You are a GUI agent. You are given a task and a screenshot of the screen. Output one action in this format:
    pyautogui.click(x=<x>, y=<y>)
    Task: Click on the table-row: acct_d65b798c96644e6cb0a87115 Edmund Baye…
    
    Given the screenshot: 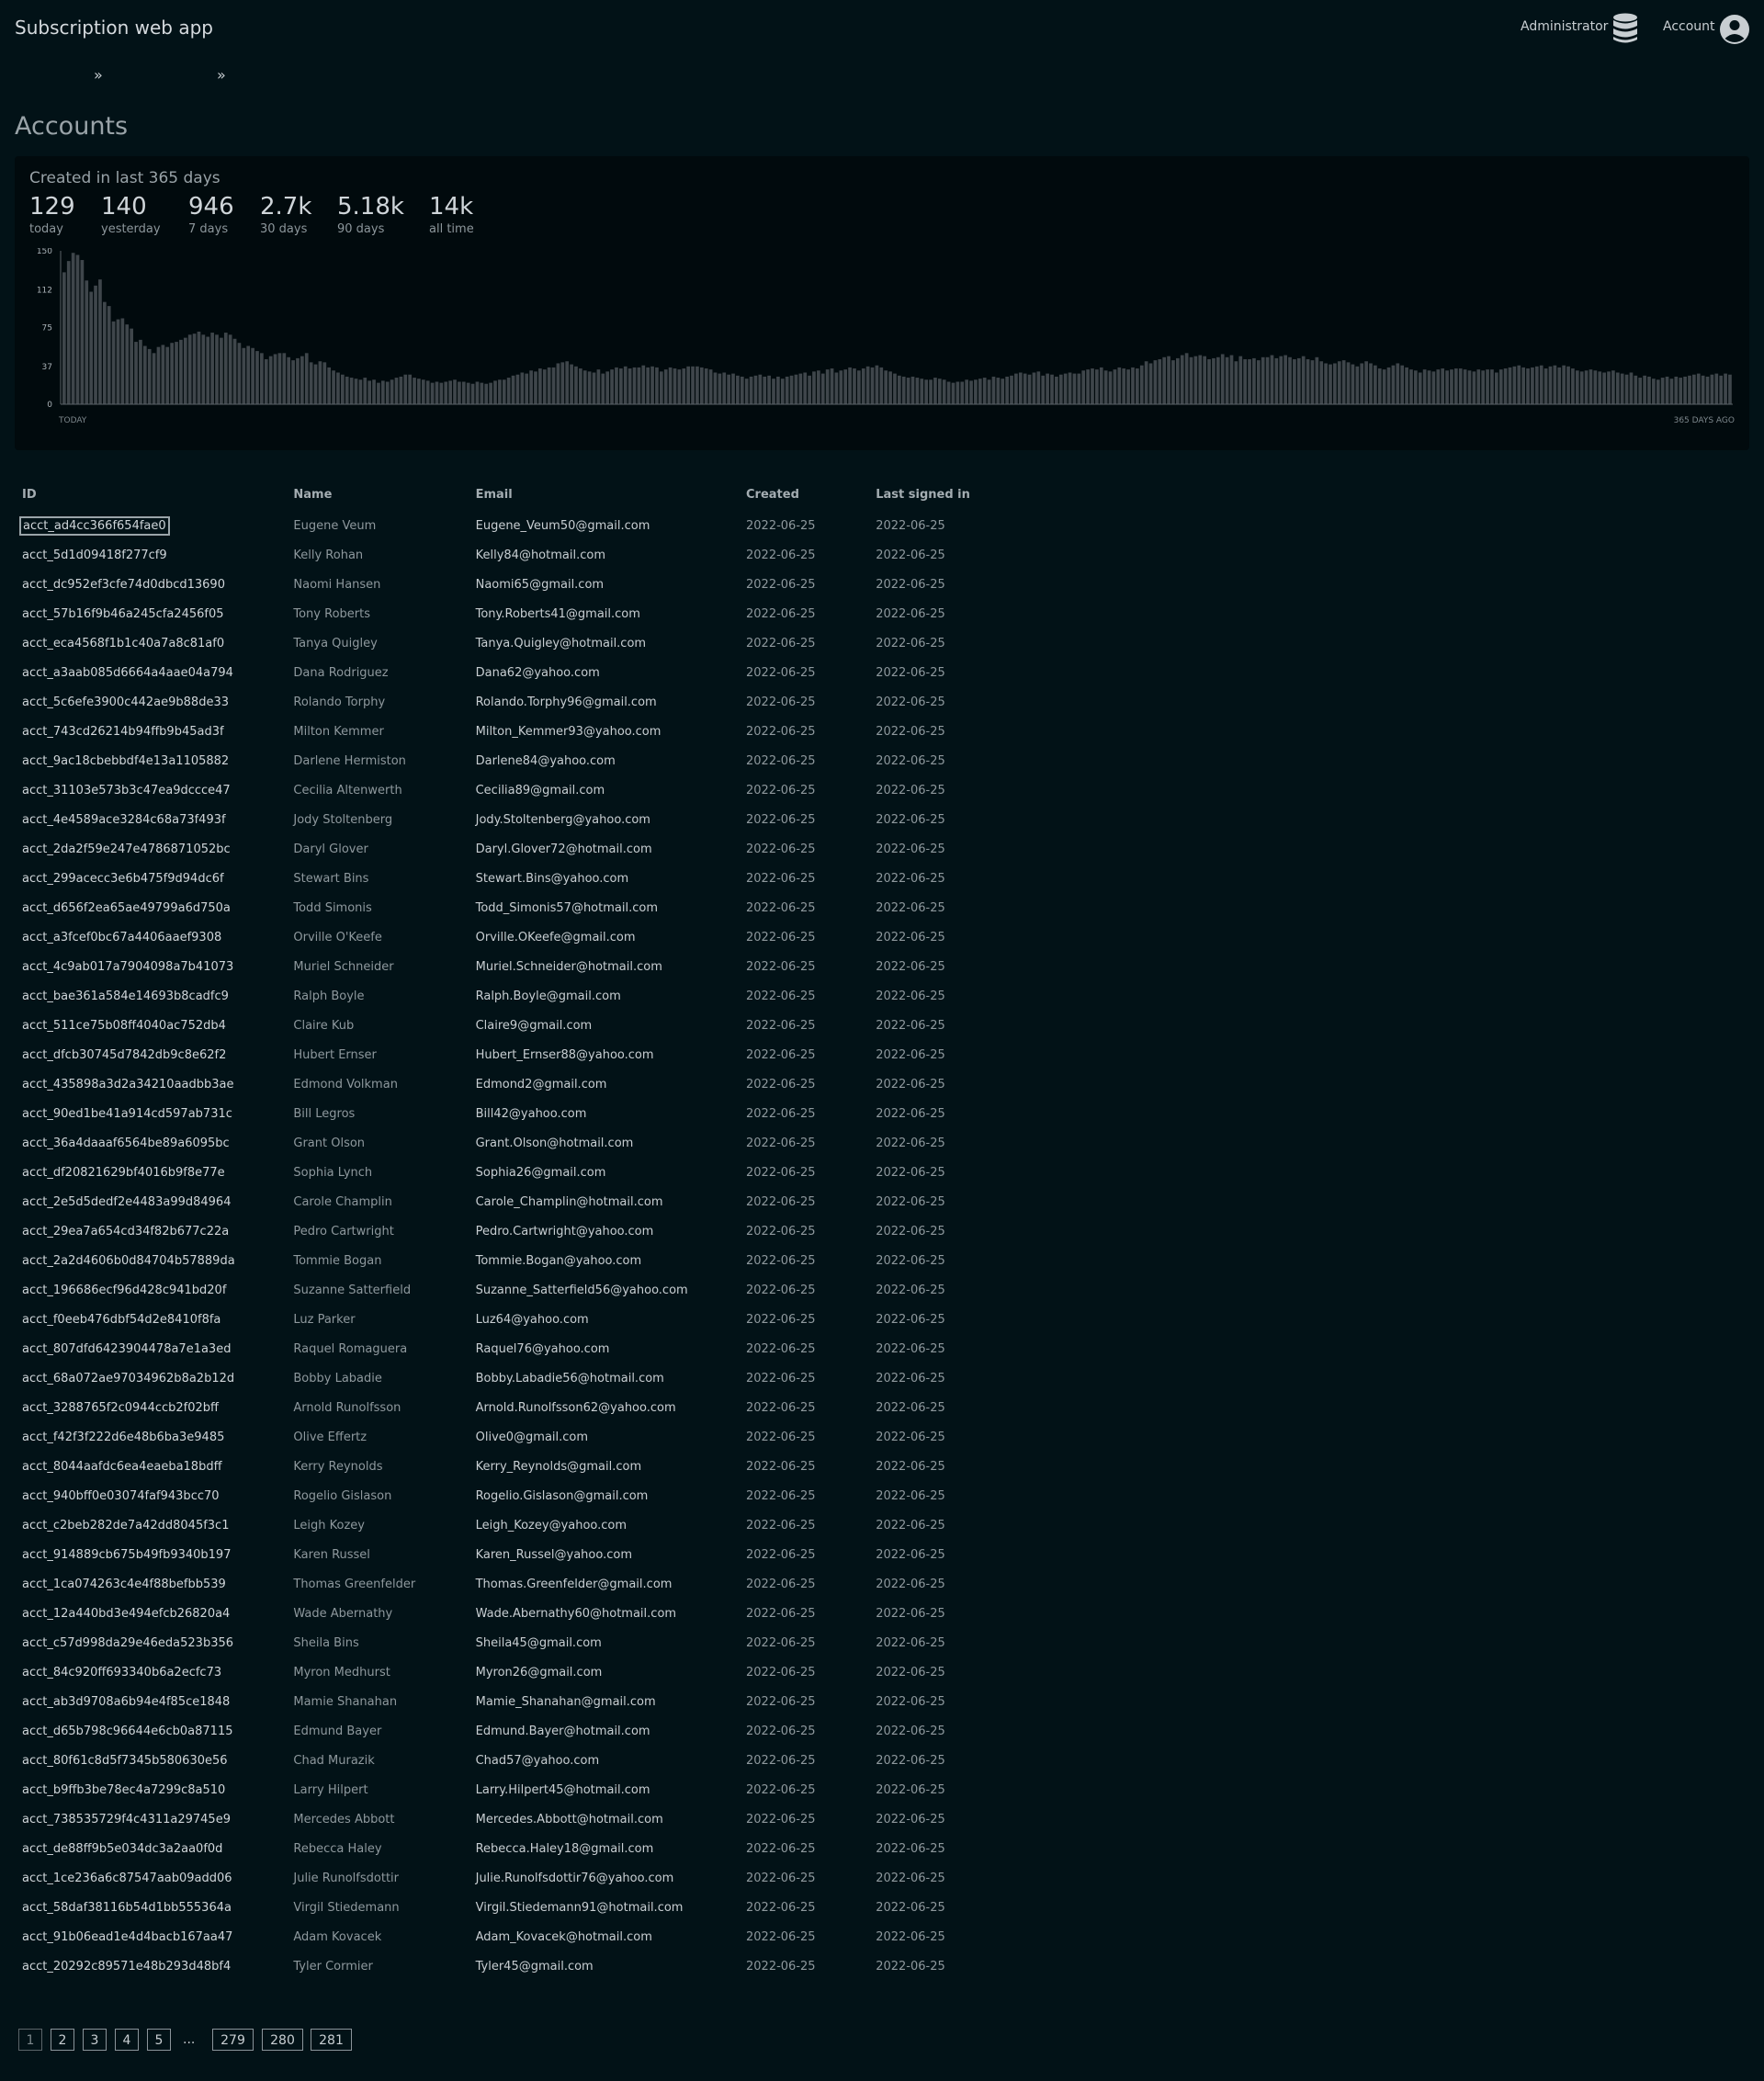 What is the action you would take?
    pyautogui.click(x=520, y=1731)
    